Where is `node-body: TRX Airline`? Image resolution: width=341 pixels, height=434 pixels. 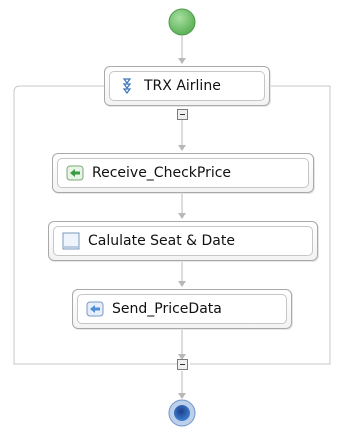
node-body: TRX Airline is located at coordinates (187, 86).